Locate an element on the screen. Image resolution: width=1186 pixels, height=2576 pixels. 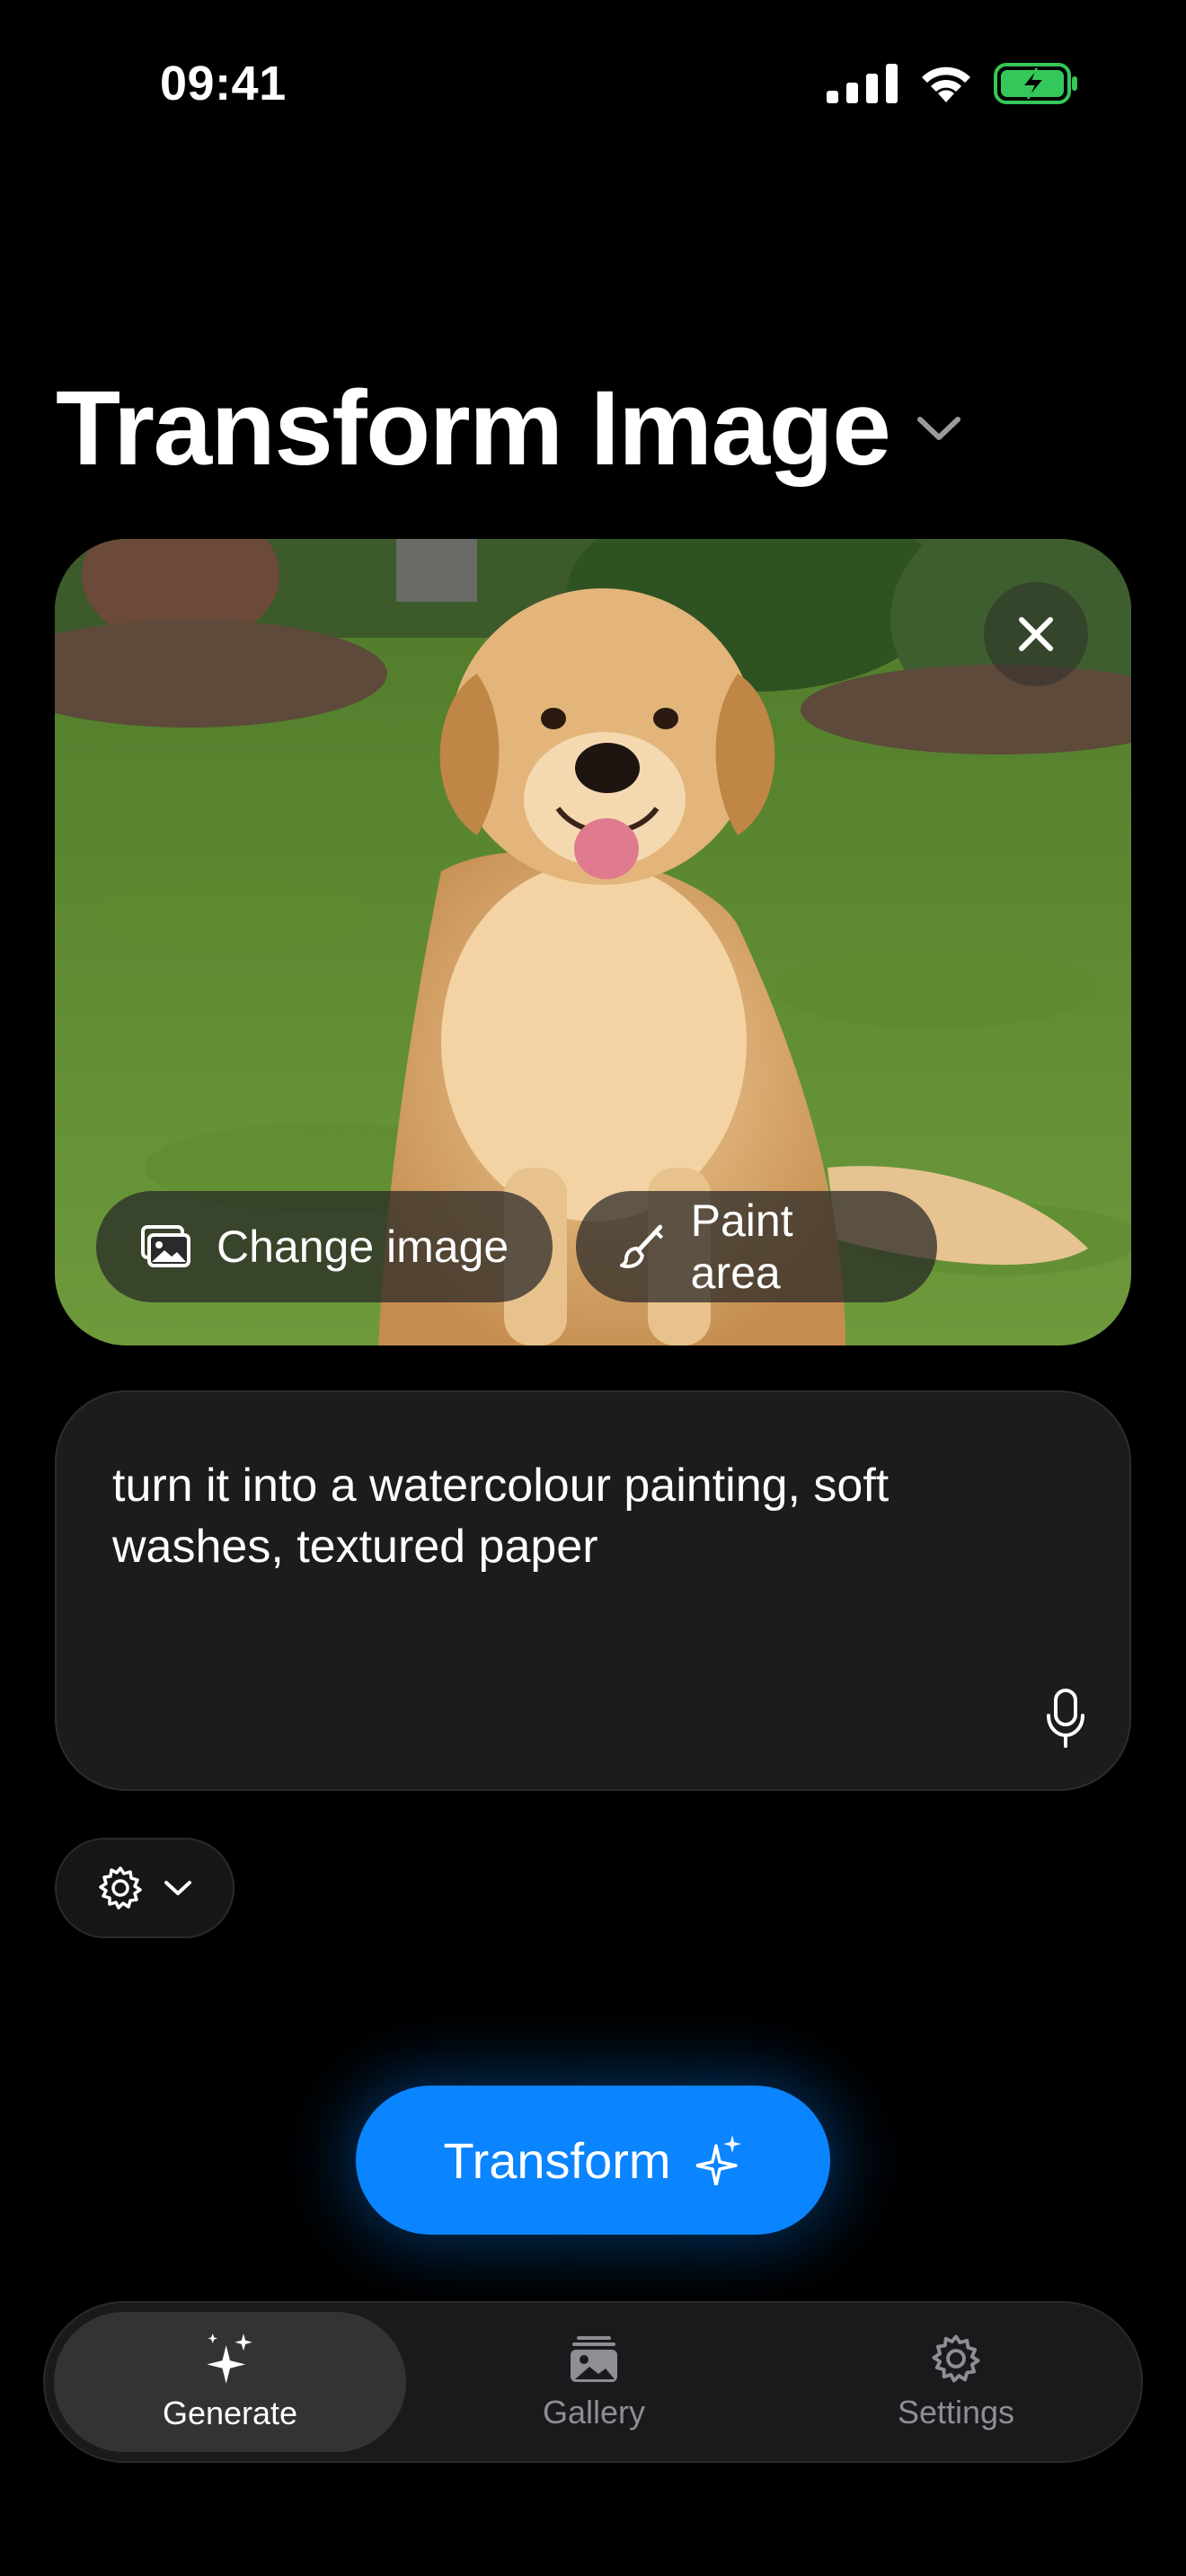
options-menu-button is located at coordinates (145, 1888).